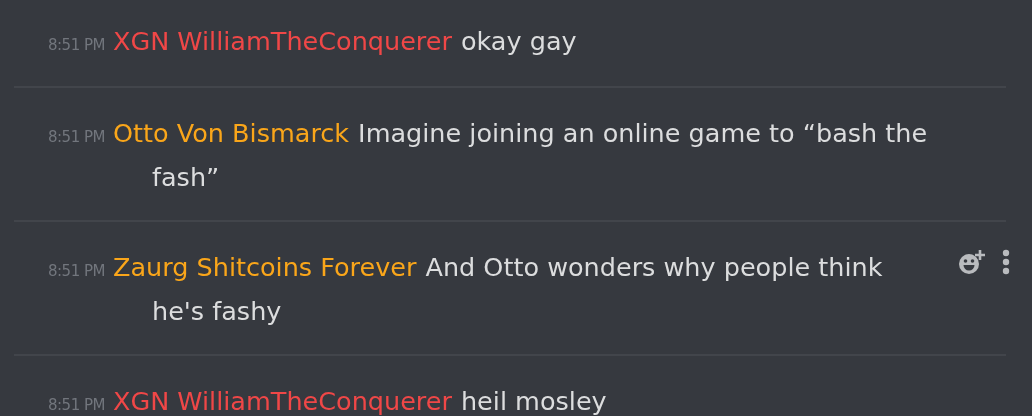 This screenshot has width=1032, height=416. Describe the element at coordinates (654, 267) in the screenshot. I see `message-text: And Otto wonders why people think` at that location.